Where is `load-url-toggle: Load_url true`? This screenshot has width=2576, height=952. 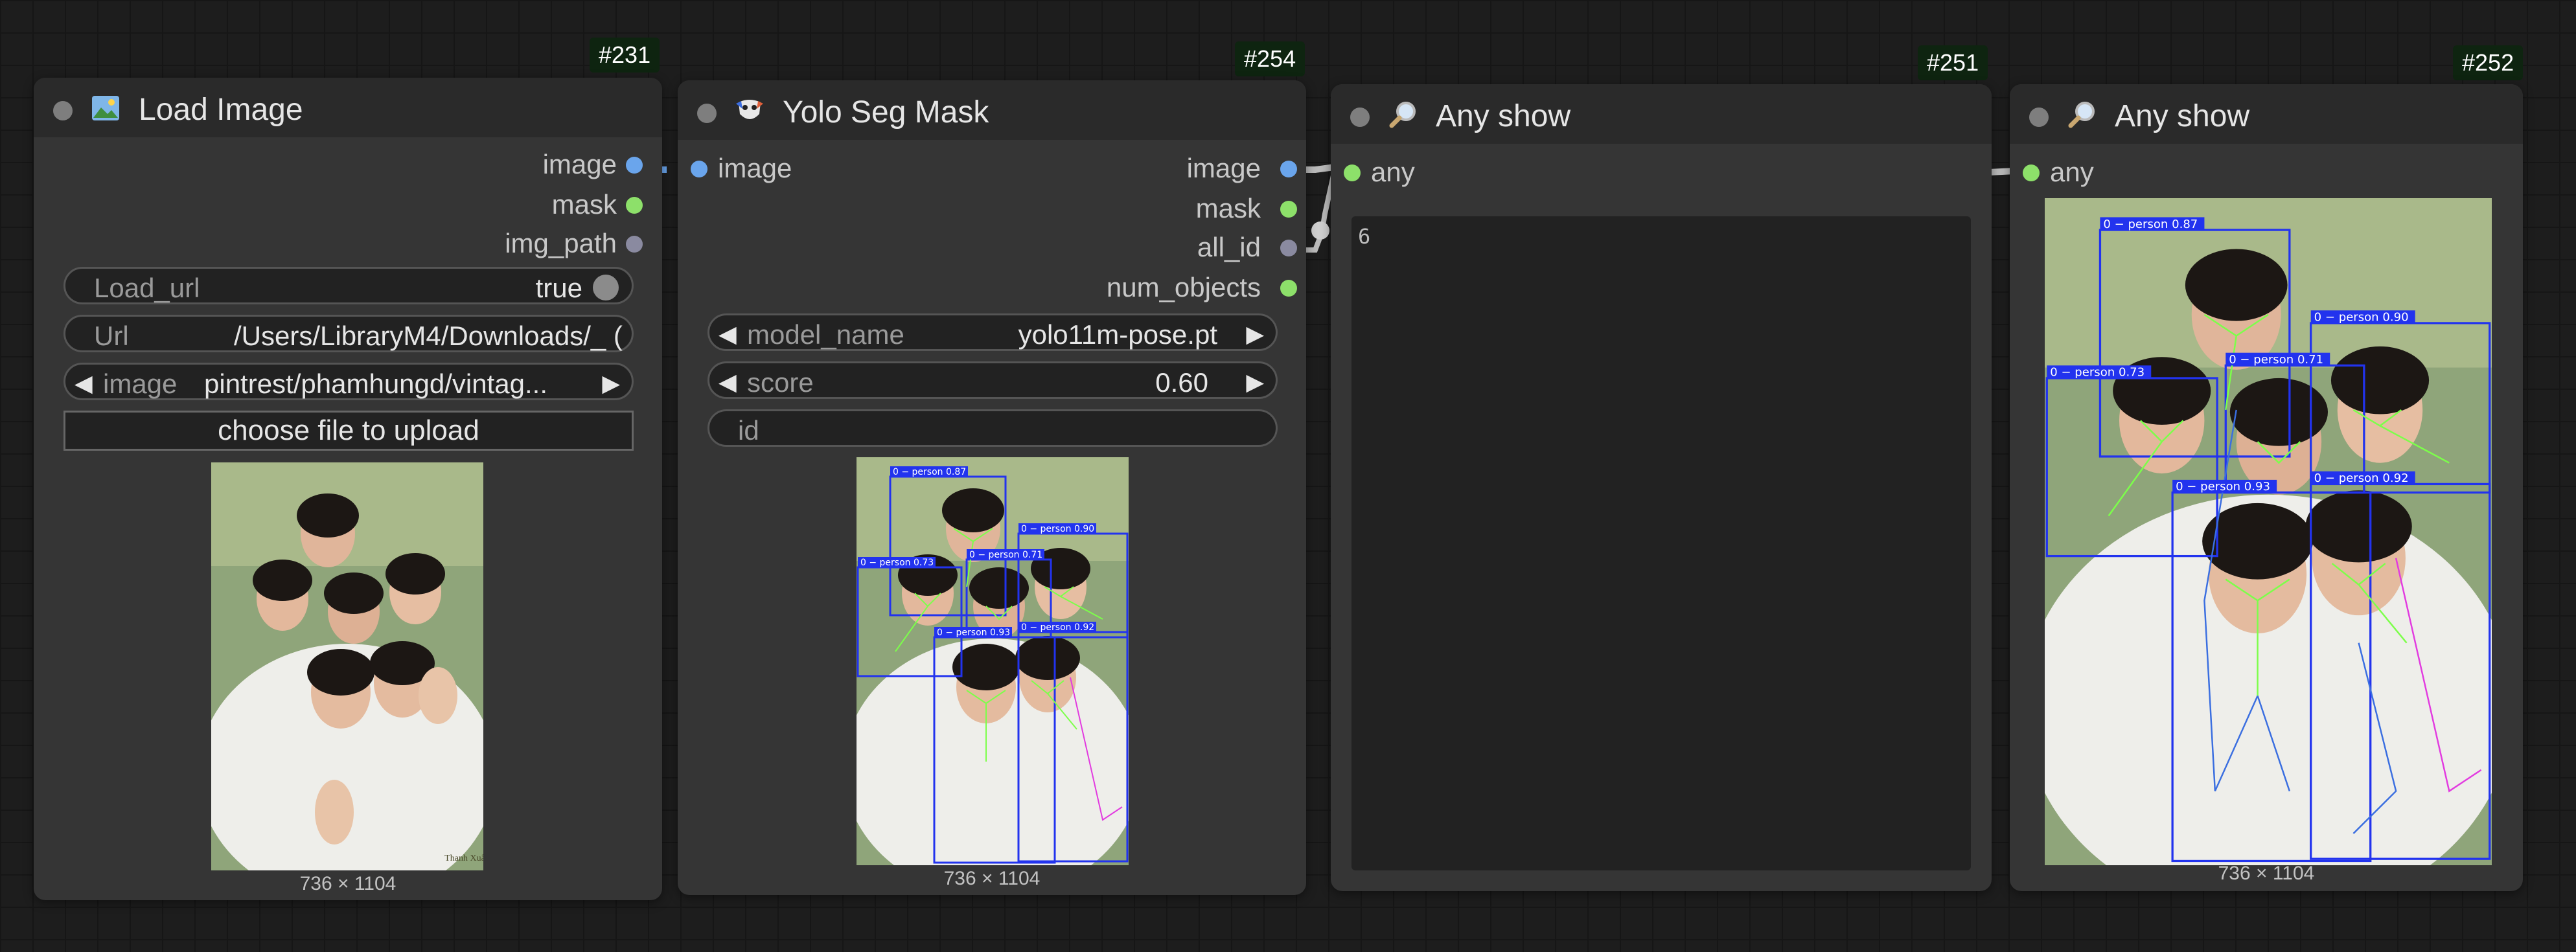
load-url-toggle: Load_url true is located at coordinates (348, 286).